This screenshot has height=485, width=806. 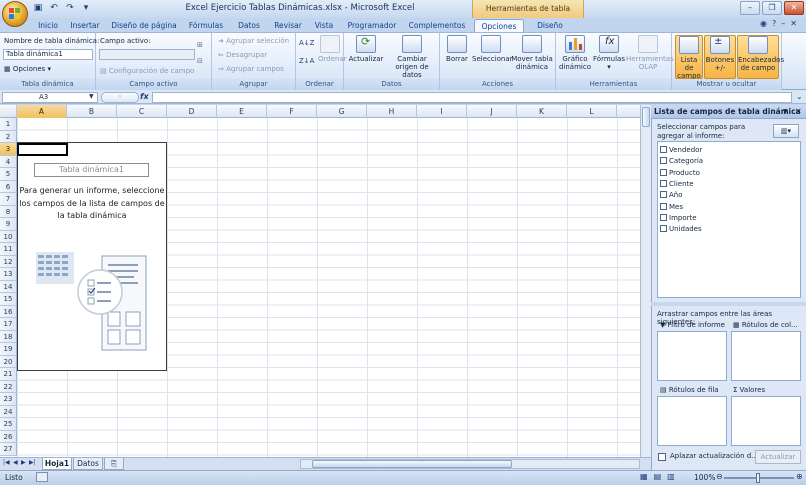 I want to click on pivot-options-button: ▦ Opciones ▾, so click(x=27, y=69).